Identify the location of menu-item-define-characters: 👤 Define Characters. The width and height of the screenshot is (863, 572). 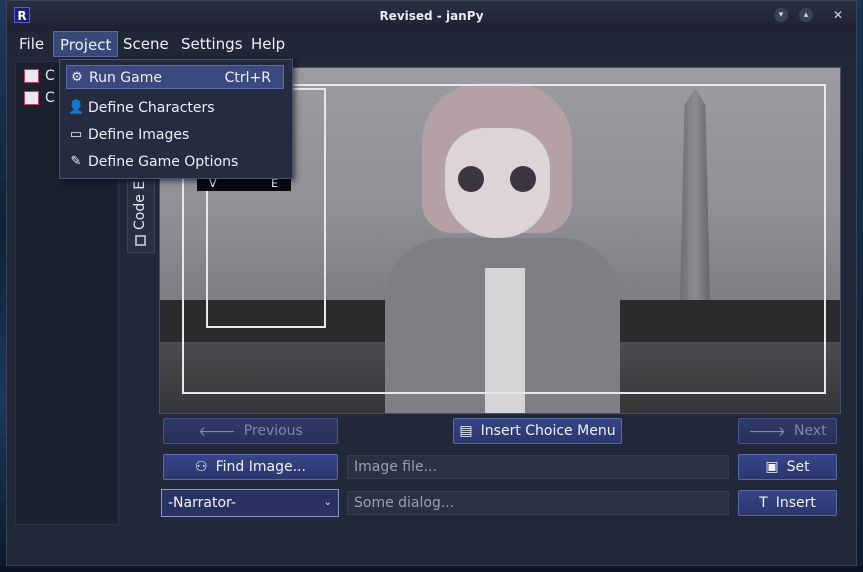
(176, 108).